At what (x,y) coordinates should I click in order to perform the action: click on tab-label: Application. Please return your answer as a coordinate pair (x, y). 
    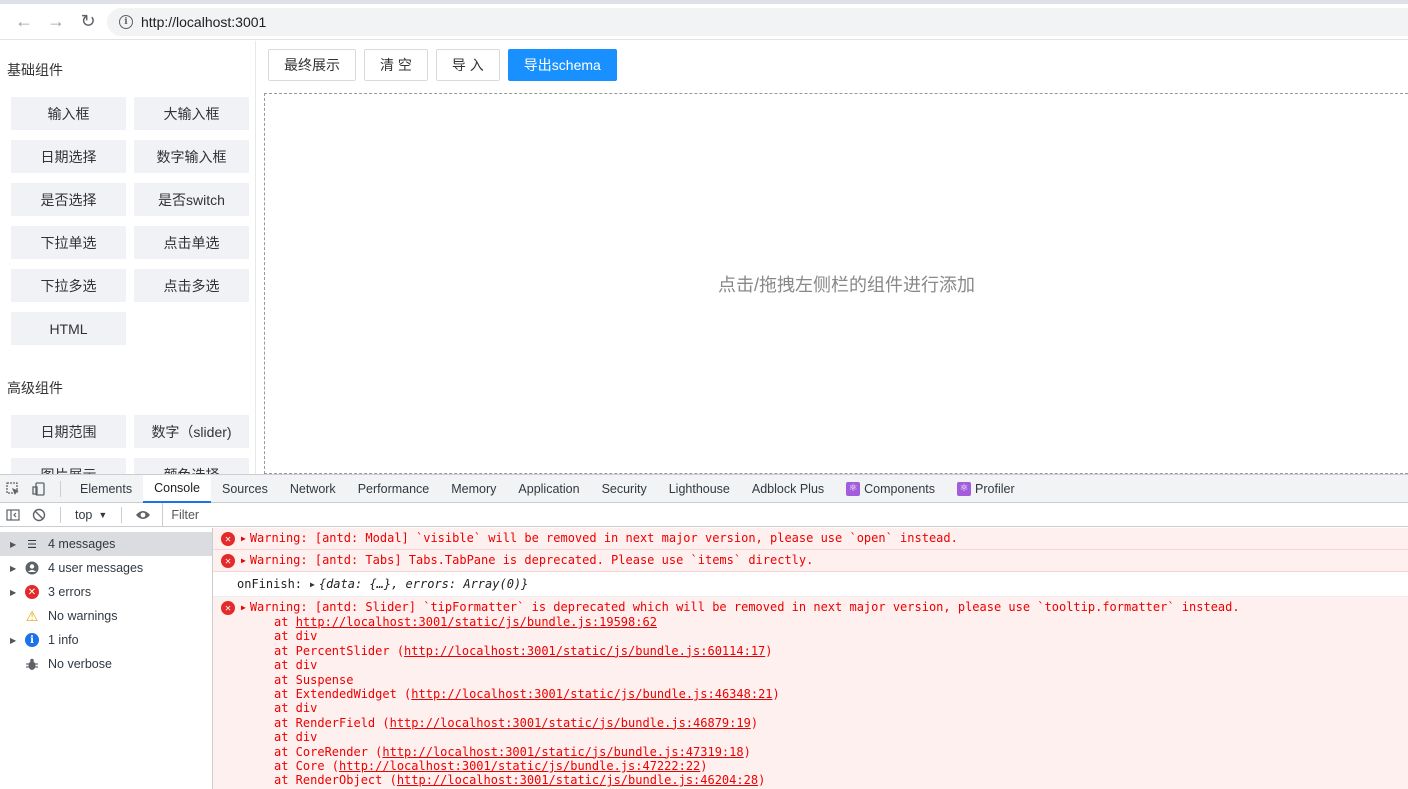
    Looking at the image, I should click on (549, 488).